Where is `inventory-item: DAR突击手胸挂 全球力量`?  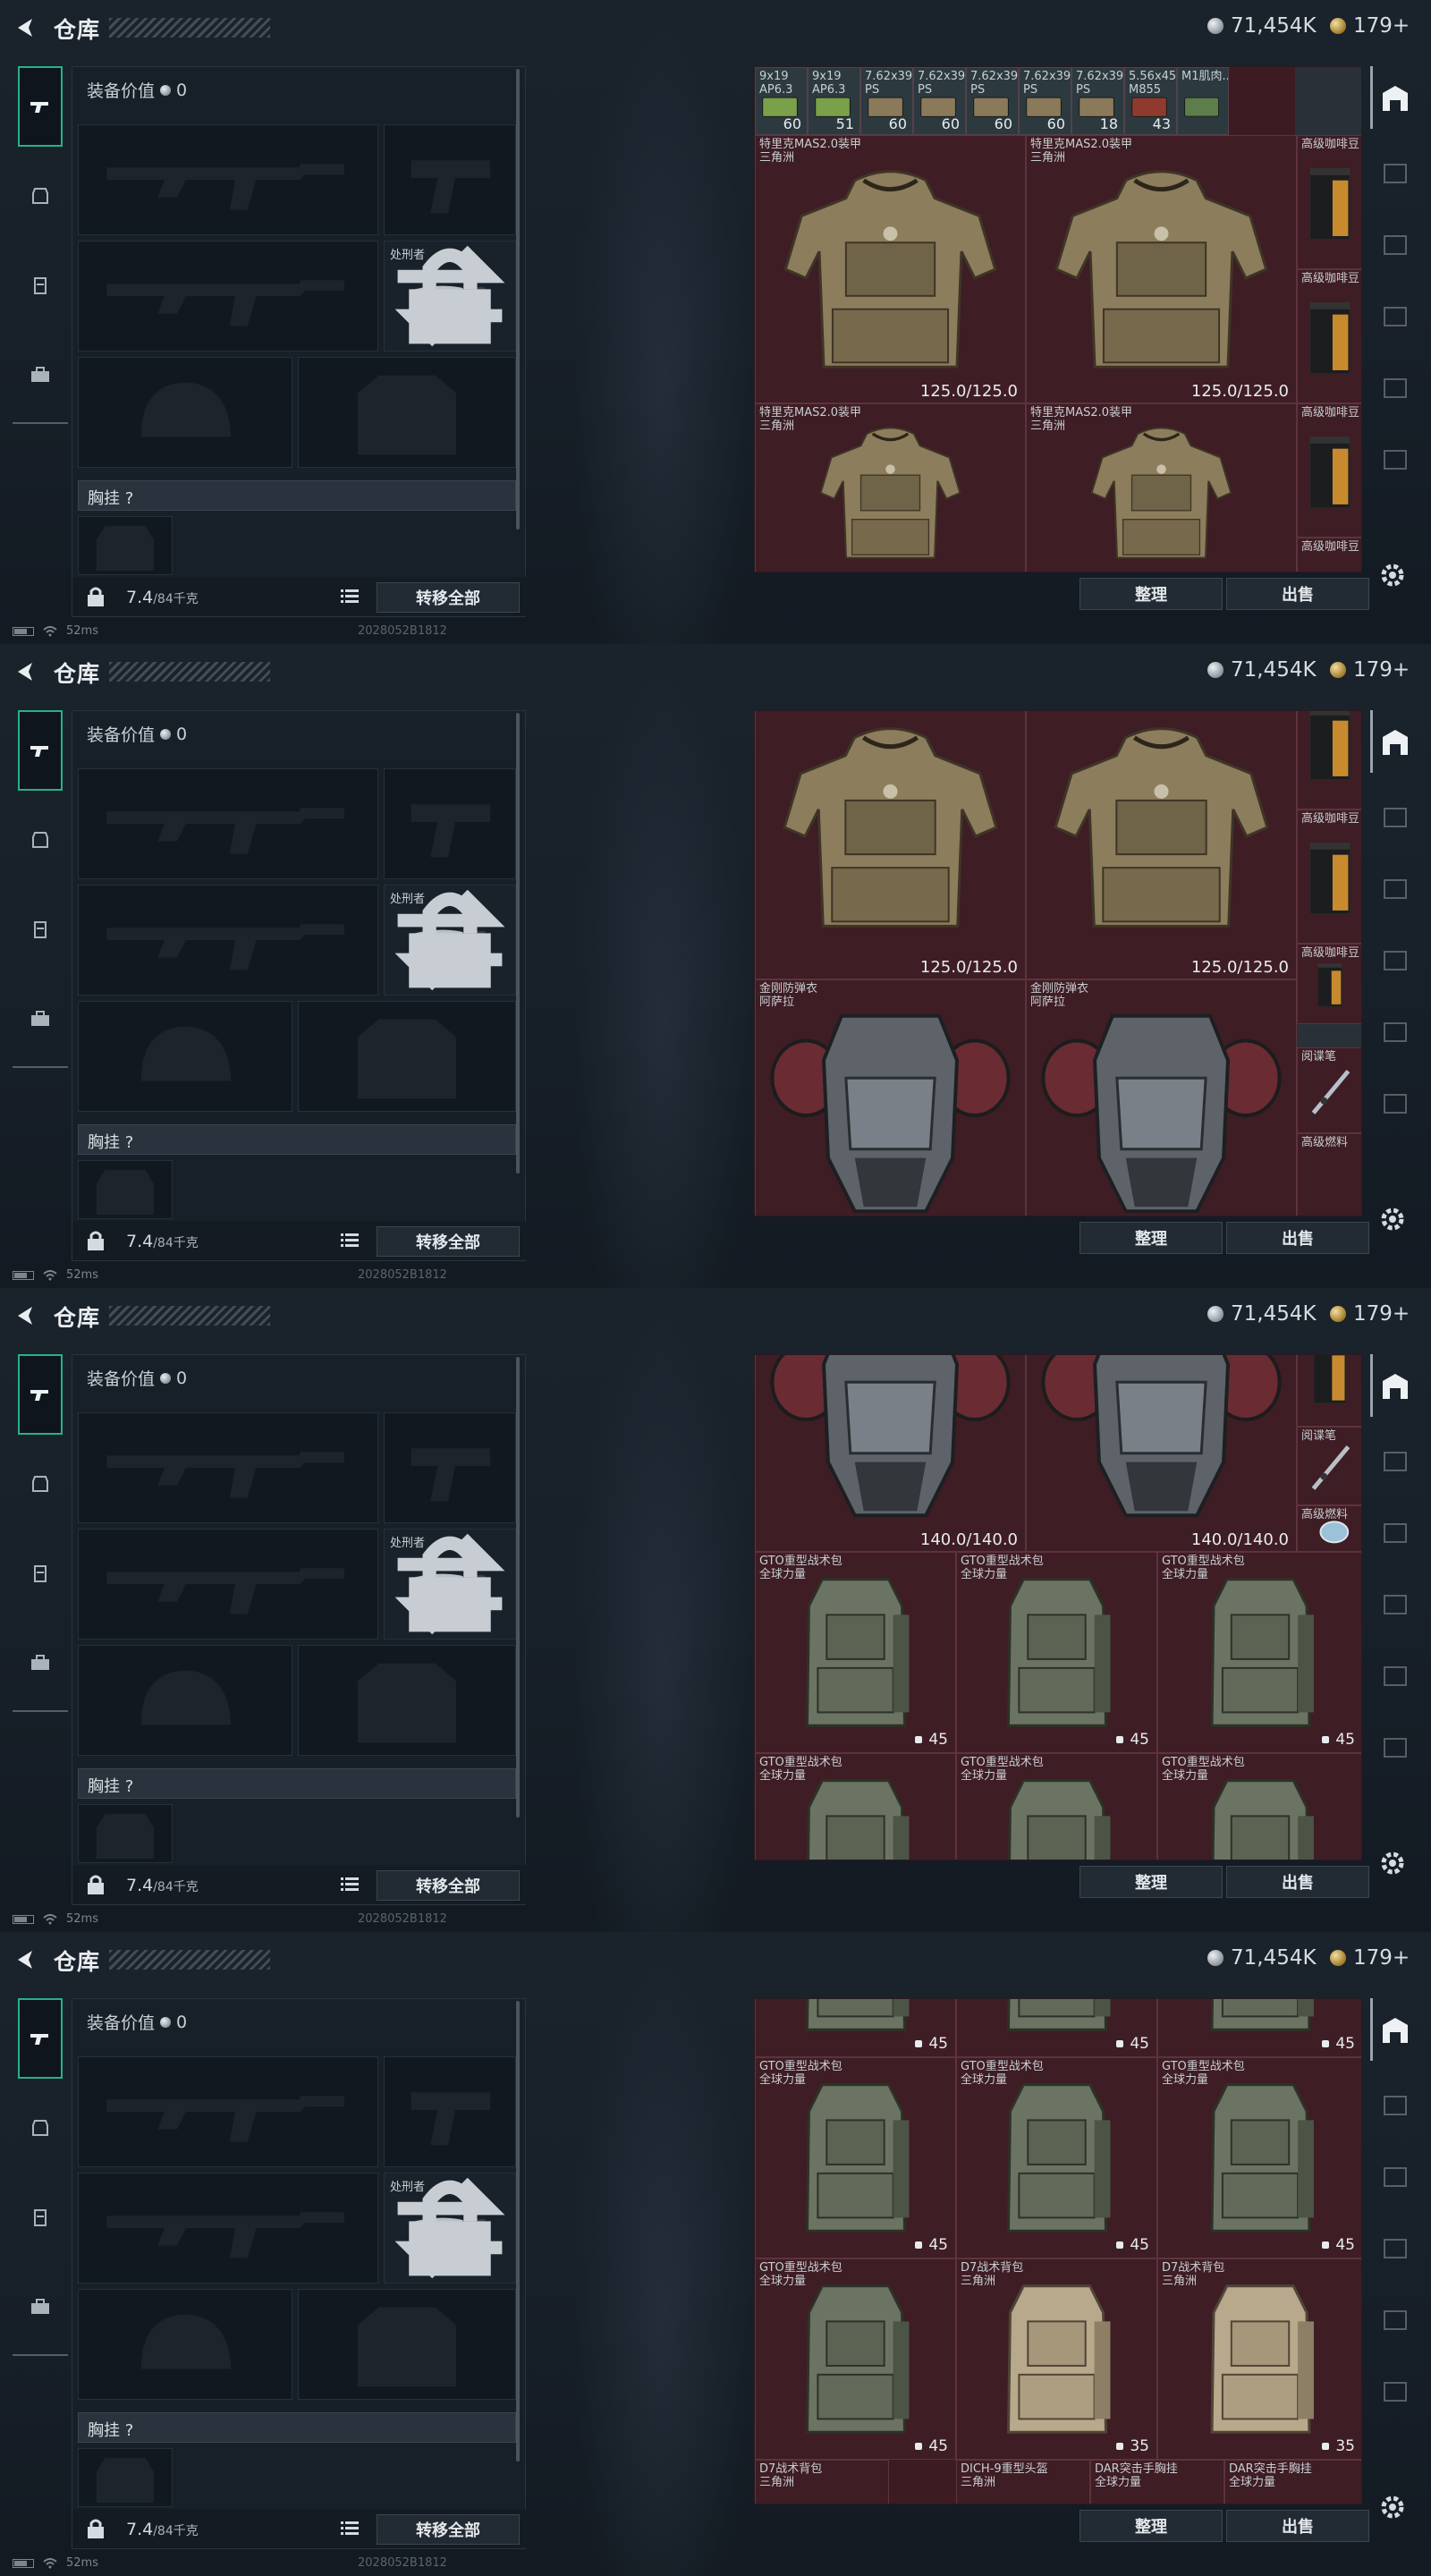 inventory-item: DAR突击手胸挂 全球力量 is located at coordinates (1293, 2482).